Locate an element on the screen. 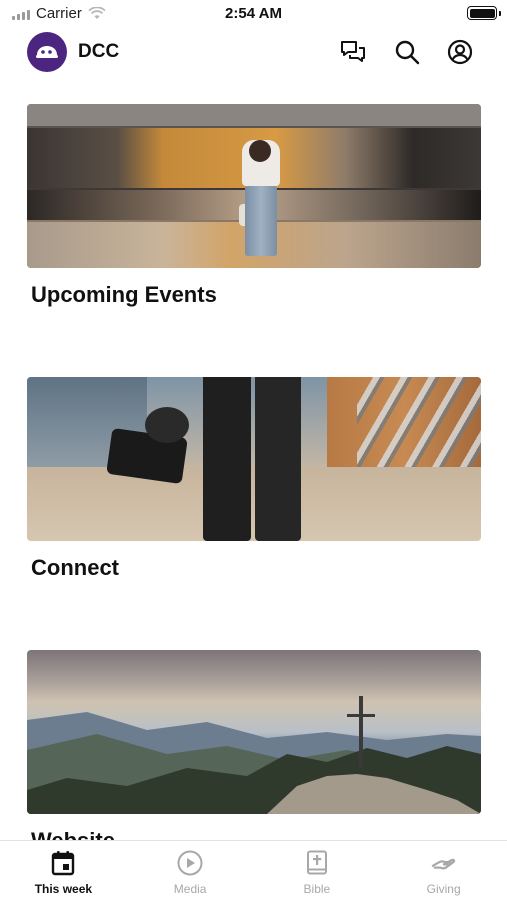 This screenshot has height=900, width=507. tab-giving: Giving is located at coordinates (443, 870).